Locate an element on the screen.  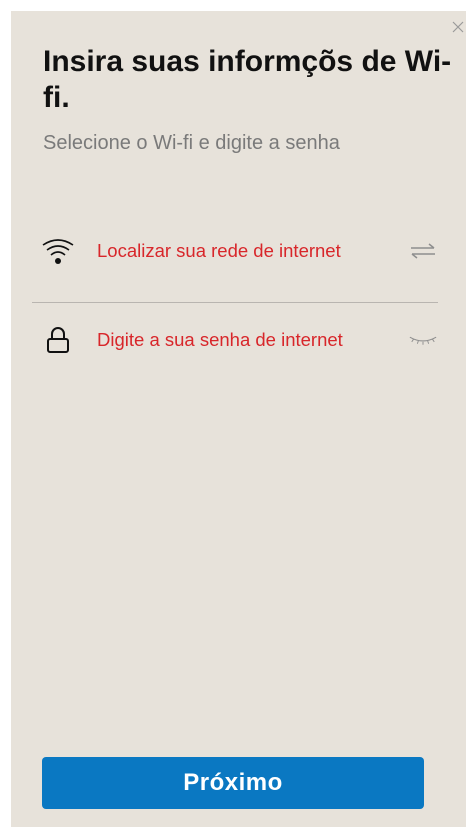
next-button: Próximo is located at coordinates (233, 783).